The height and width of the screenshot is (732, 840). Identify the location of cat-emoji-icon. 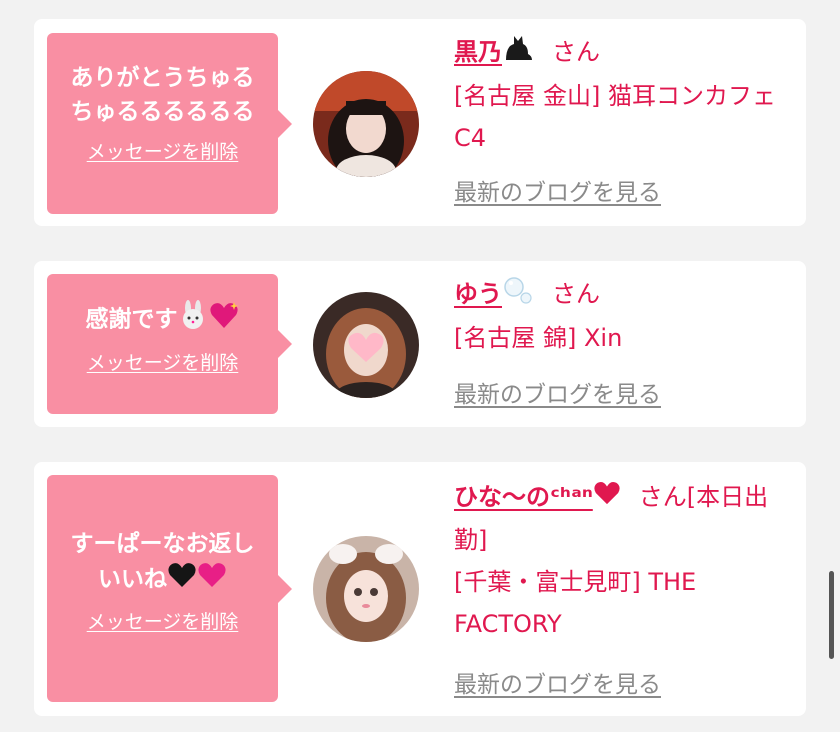
(518, 53).